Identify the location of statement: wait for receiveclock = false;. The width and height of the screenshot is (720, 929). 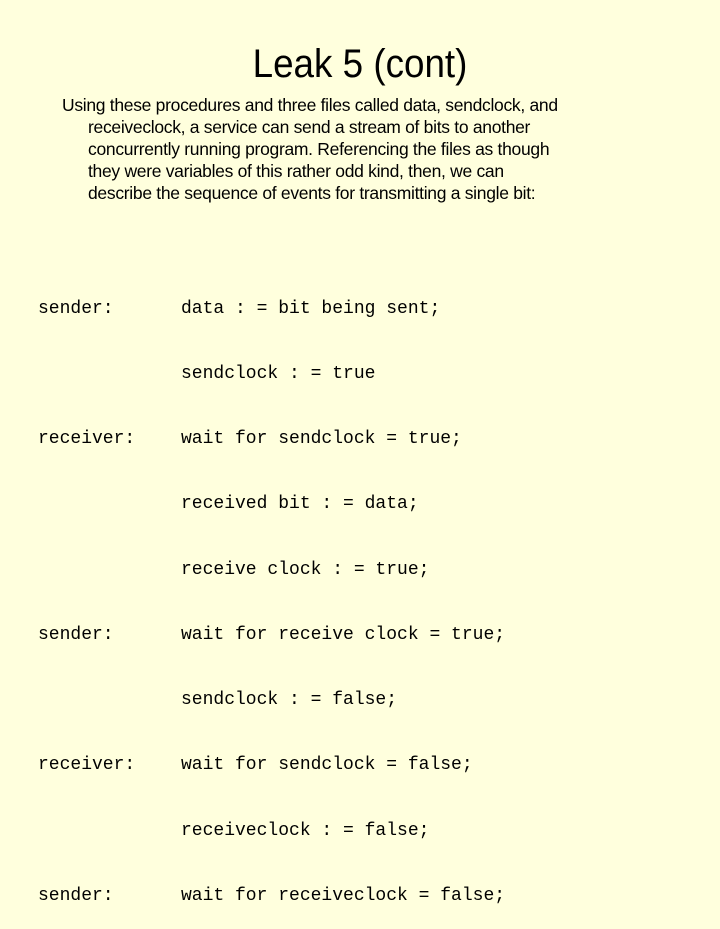
(343, 895).